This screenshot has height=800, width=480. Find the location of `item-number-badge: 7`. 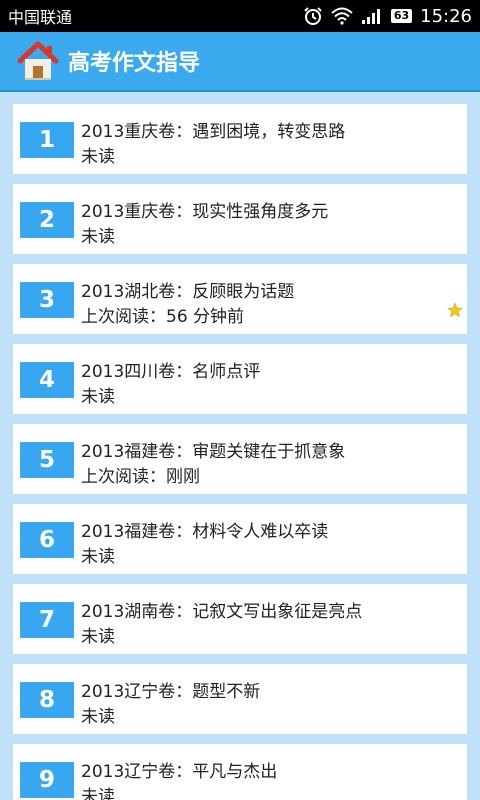

item-number-badge: 7 is located at coordinates (47, 620).